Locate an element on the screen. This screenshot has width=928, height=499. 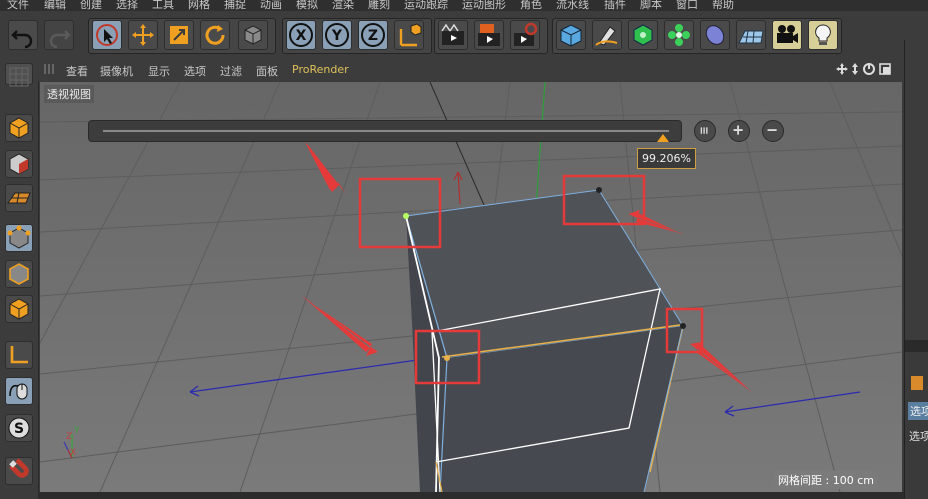
polygons-mode-button is located at coordinates (19, 309).